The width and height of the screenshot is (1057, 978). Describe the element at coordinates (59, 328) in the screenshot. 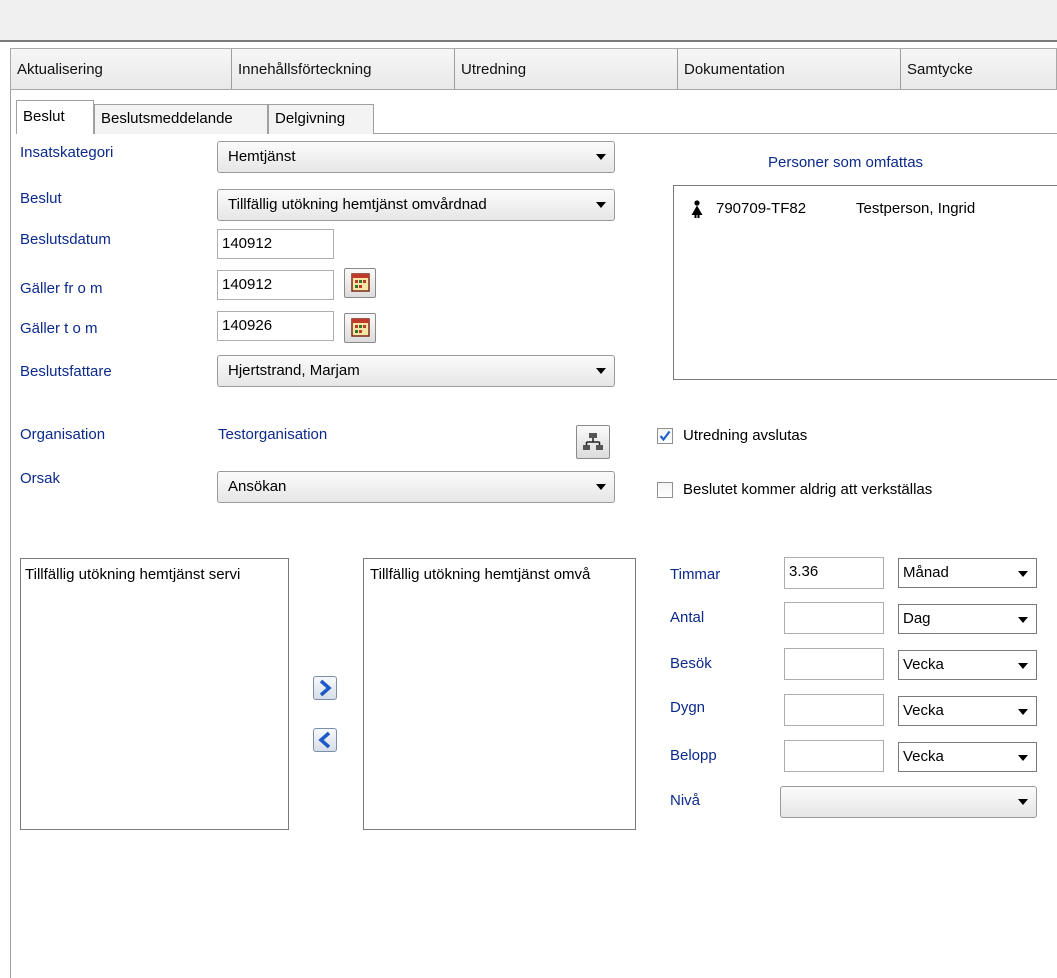

I see `label-galler-tom: Gäller t o m` at that location.